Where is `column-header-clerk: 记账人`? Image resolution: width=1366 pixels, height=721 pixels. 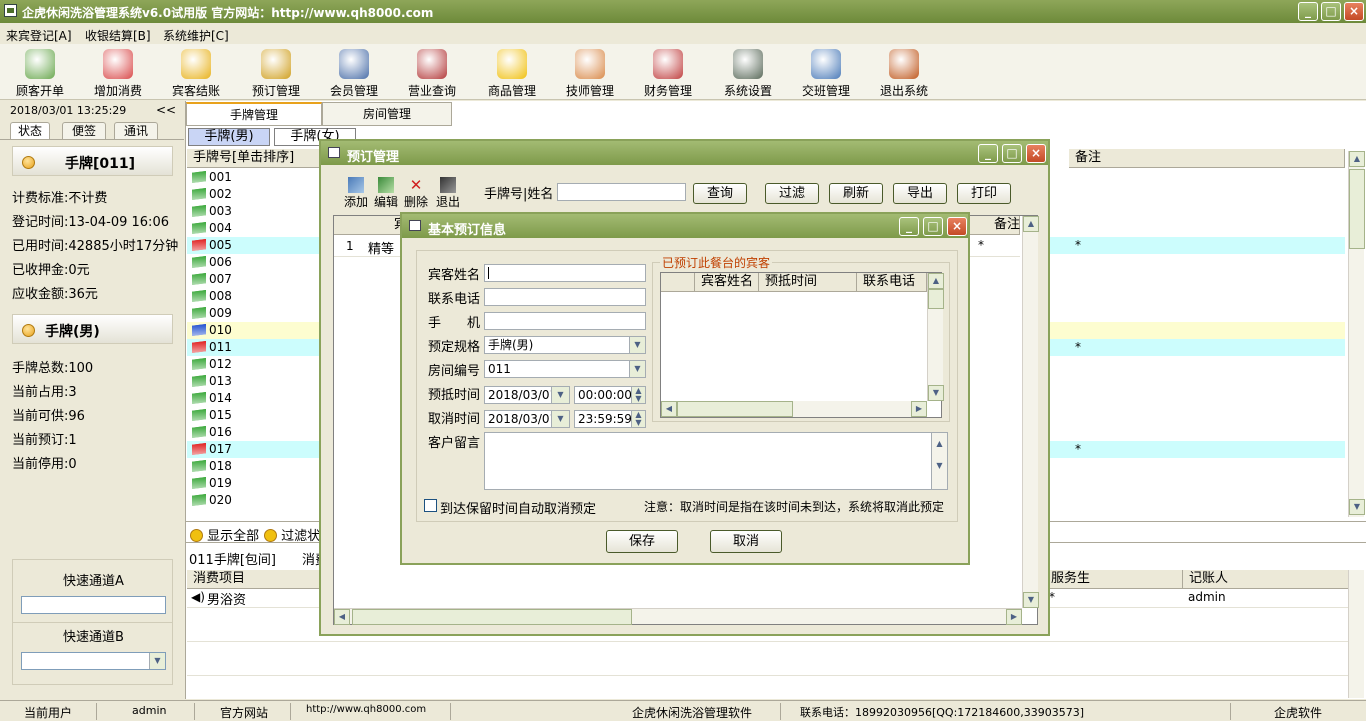 column-header-clerk: 记账人 is located at coordinates (1266, 579).